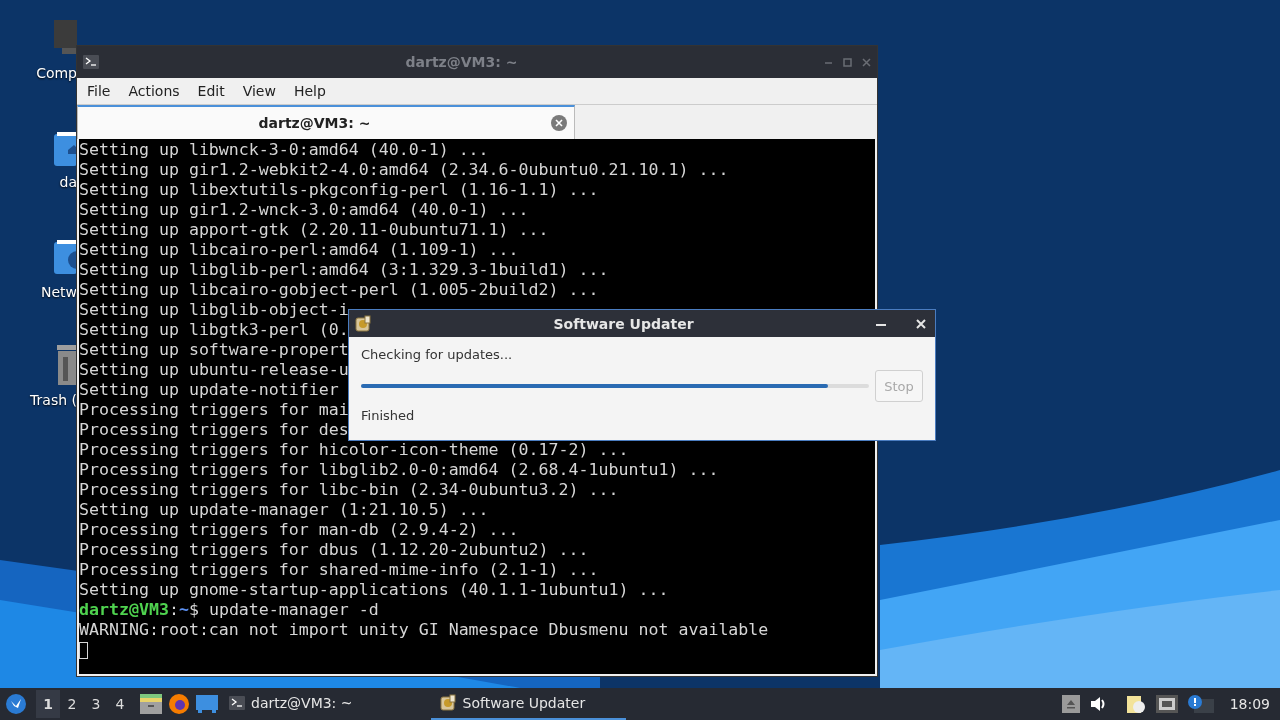  What do you see at coordinates (48, 704) in the screenshot?
I see `workspace-button: 1` at bounding box center [48, 704].